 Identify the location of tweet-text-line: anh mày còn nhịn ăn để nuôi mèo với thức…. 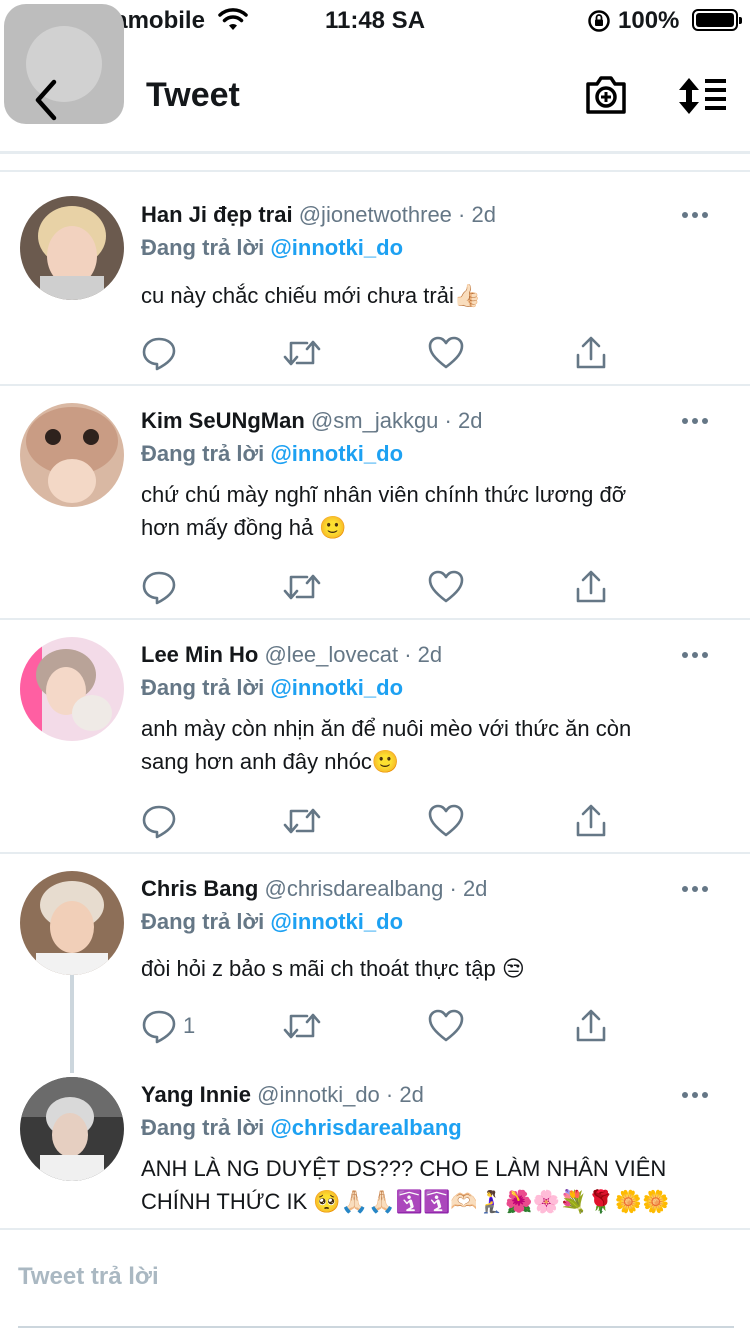
(386, 728).